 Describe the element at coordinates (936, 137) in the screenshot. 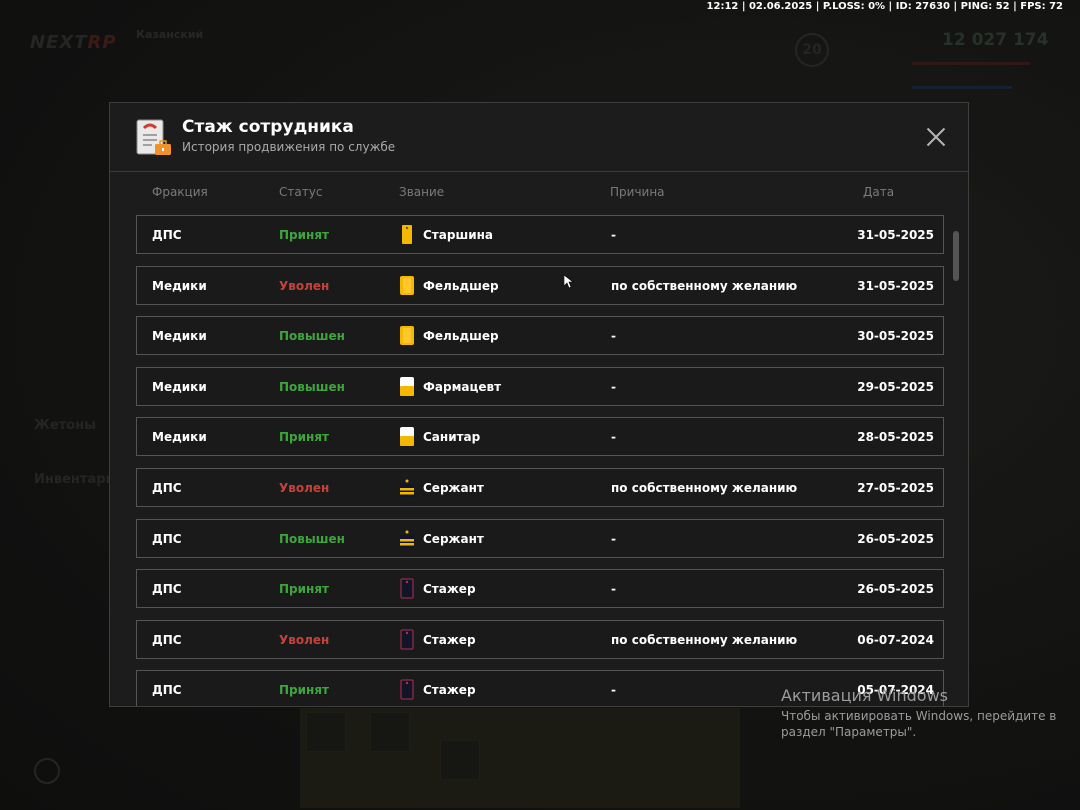

I see `close-button` at that location.